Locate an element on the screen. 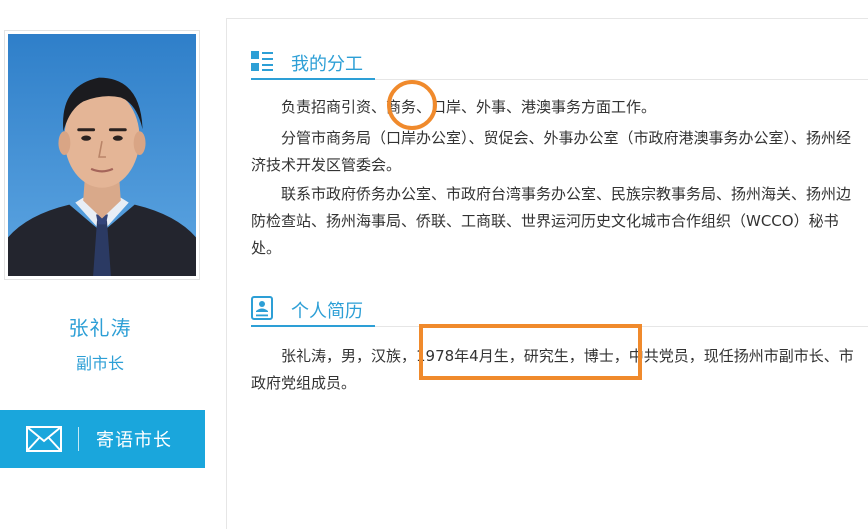 The image size is (868, 529). profile-photo-frame is located at coordinates (102, 155).